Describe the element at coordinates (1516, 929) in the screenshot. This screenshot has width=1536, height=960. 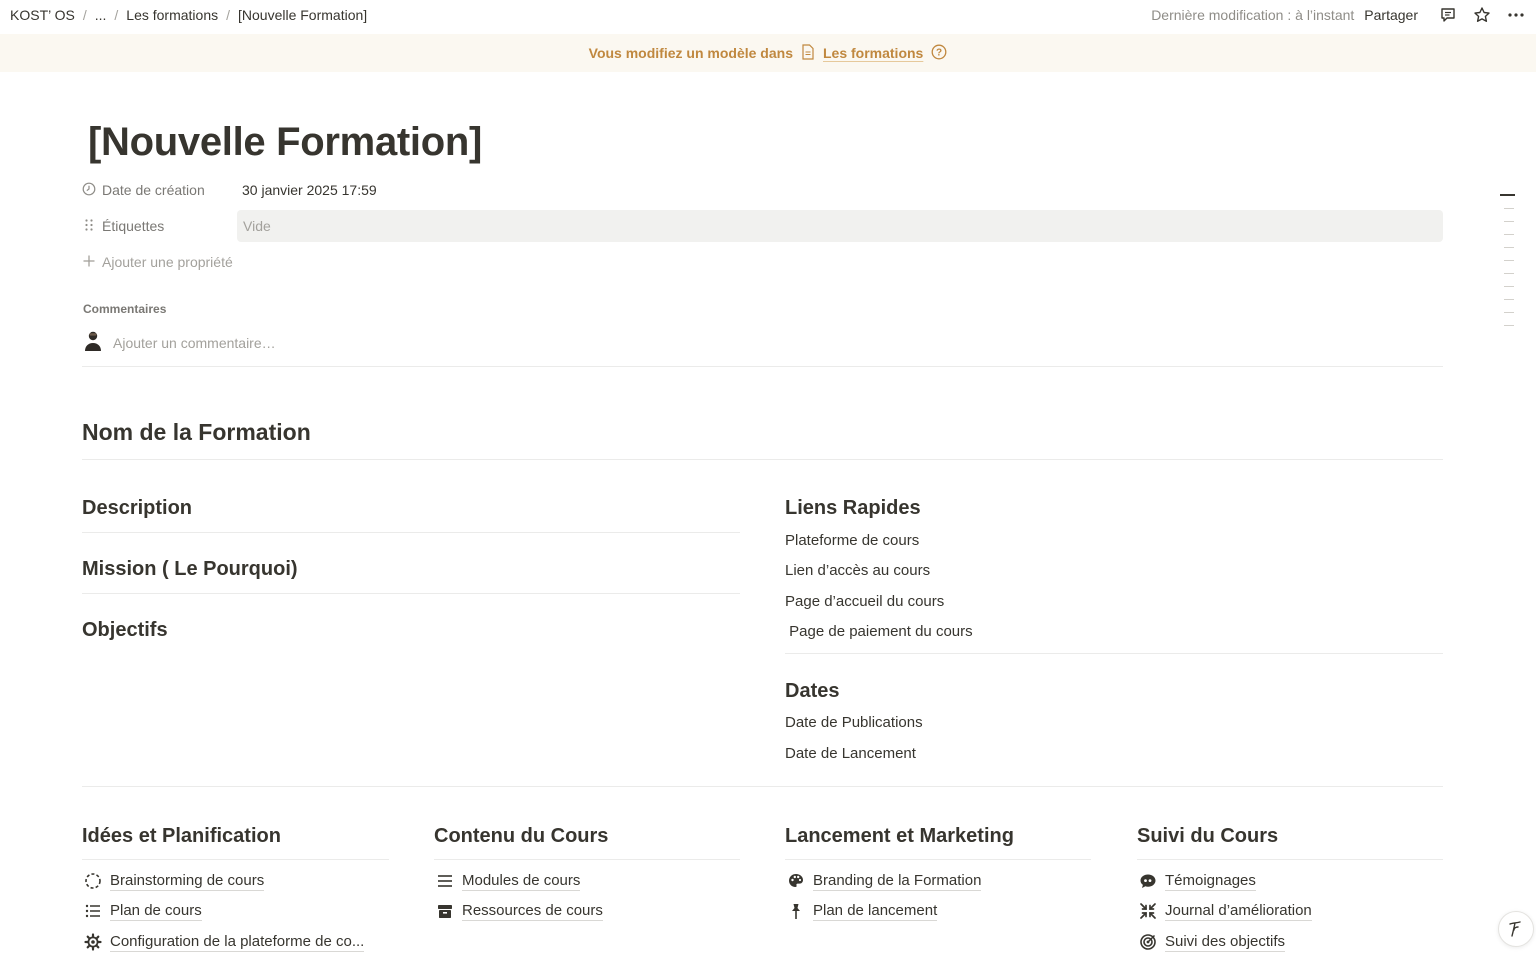
I see `ai-assistant-icon` at that location.